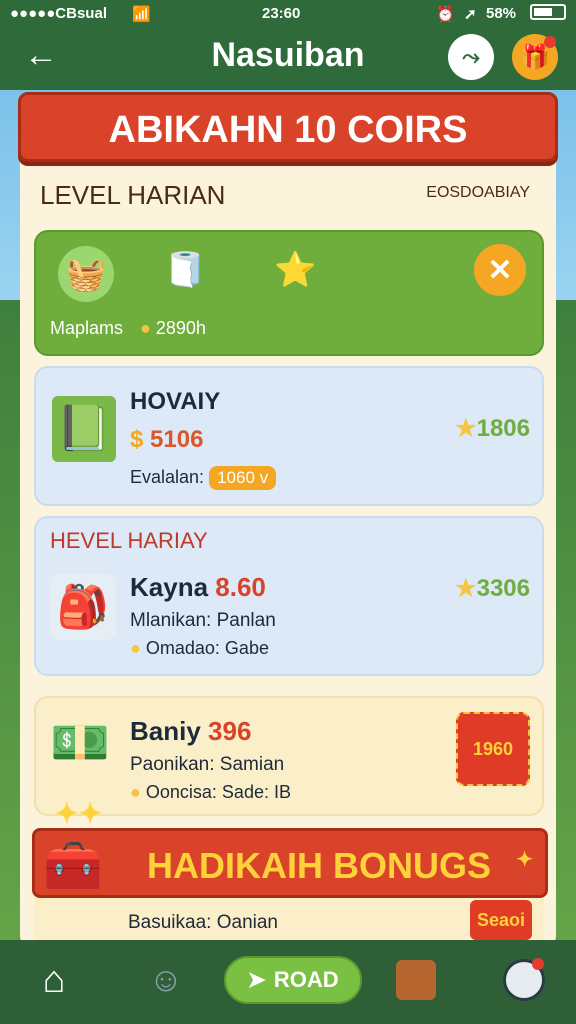 The image size is (576, 1024). I want to click on home-icon: ⌂, so click(54, 979).